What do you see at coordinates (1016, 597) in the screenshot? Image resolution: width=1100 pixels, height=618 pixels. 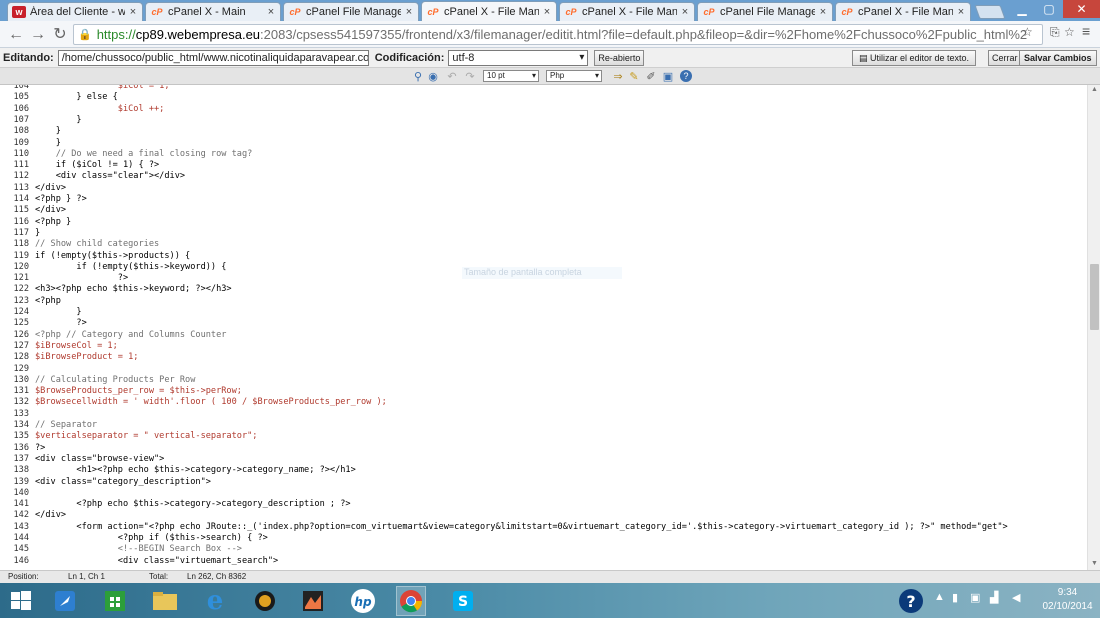 I see `volume-icon: ◀` at bounding box center [1016, 597].